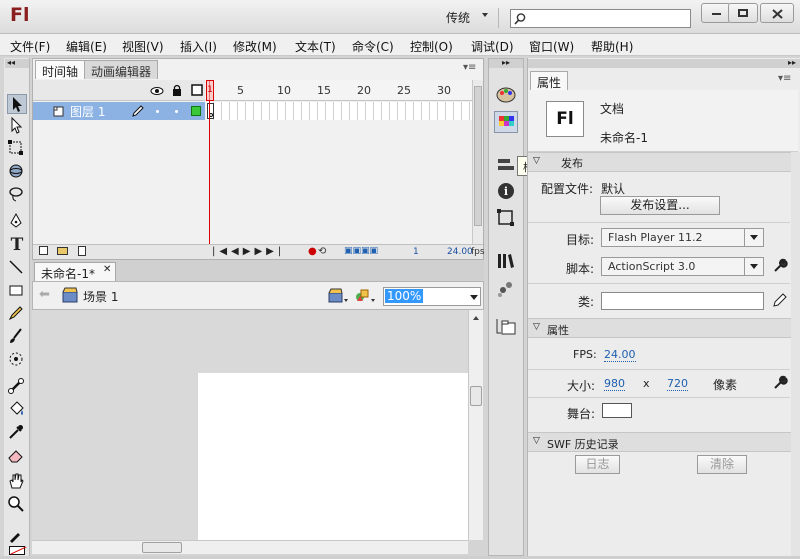  Describe the element at coordinates (477, 162) in the screenshot. I see `timeline-scrollbar` at that location.